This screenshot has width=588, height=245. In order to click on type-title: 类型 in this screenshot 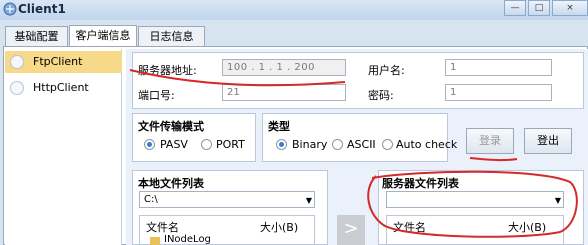, I will do `click(279, 126)`.